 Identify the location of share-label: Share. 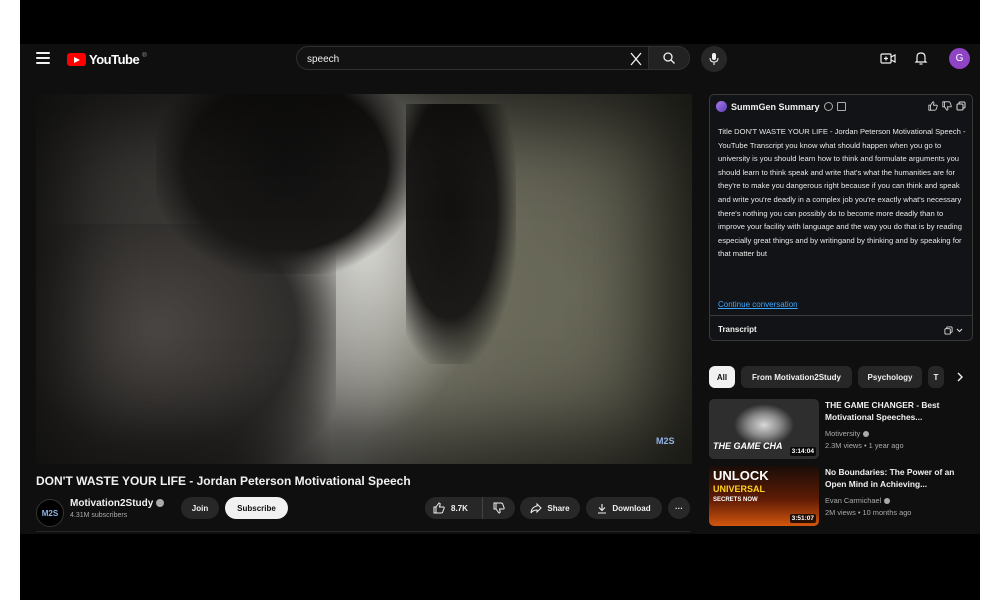
(558, 508).